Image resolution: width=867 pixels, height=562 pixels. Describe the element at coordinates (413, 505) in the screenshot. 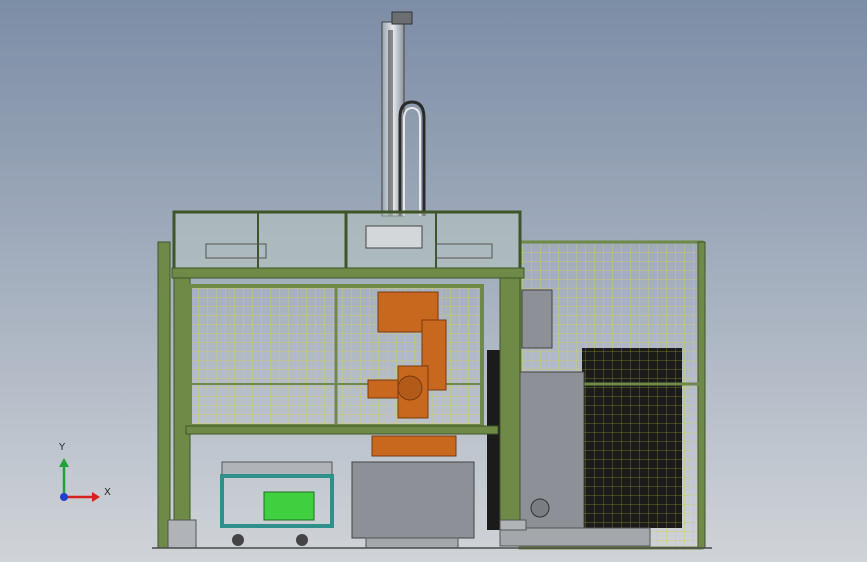

I see `robot-pedestal` at that location.